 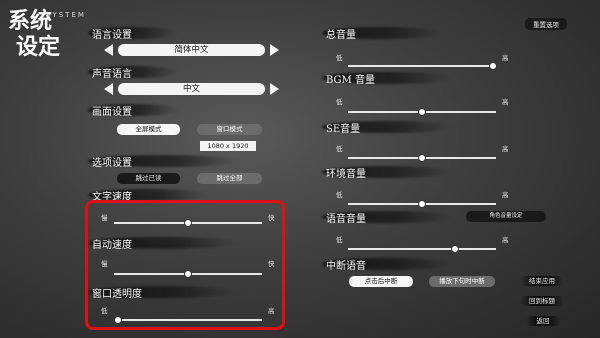 I want to click on title-line2: 设定, so click(x=38, y=47).